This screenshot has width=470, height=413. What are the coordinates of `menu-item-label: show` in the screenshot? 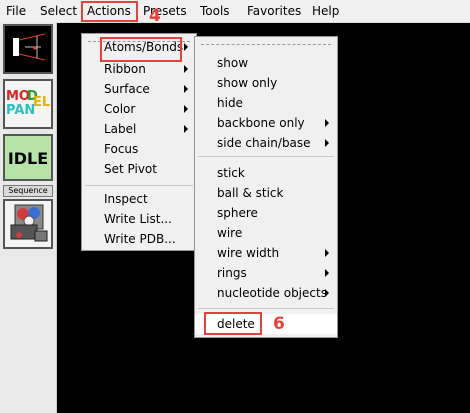 It's located at (233, 63).